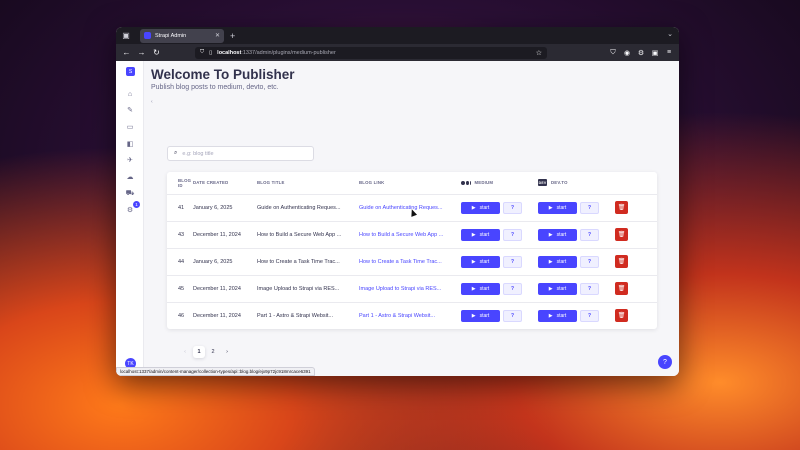 This screenshot has height=450, width=800. Describe the element at coordinates (665, 362) in the screenshot. I see `help-fab-icon: ?` at that location.